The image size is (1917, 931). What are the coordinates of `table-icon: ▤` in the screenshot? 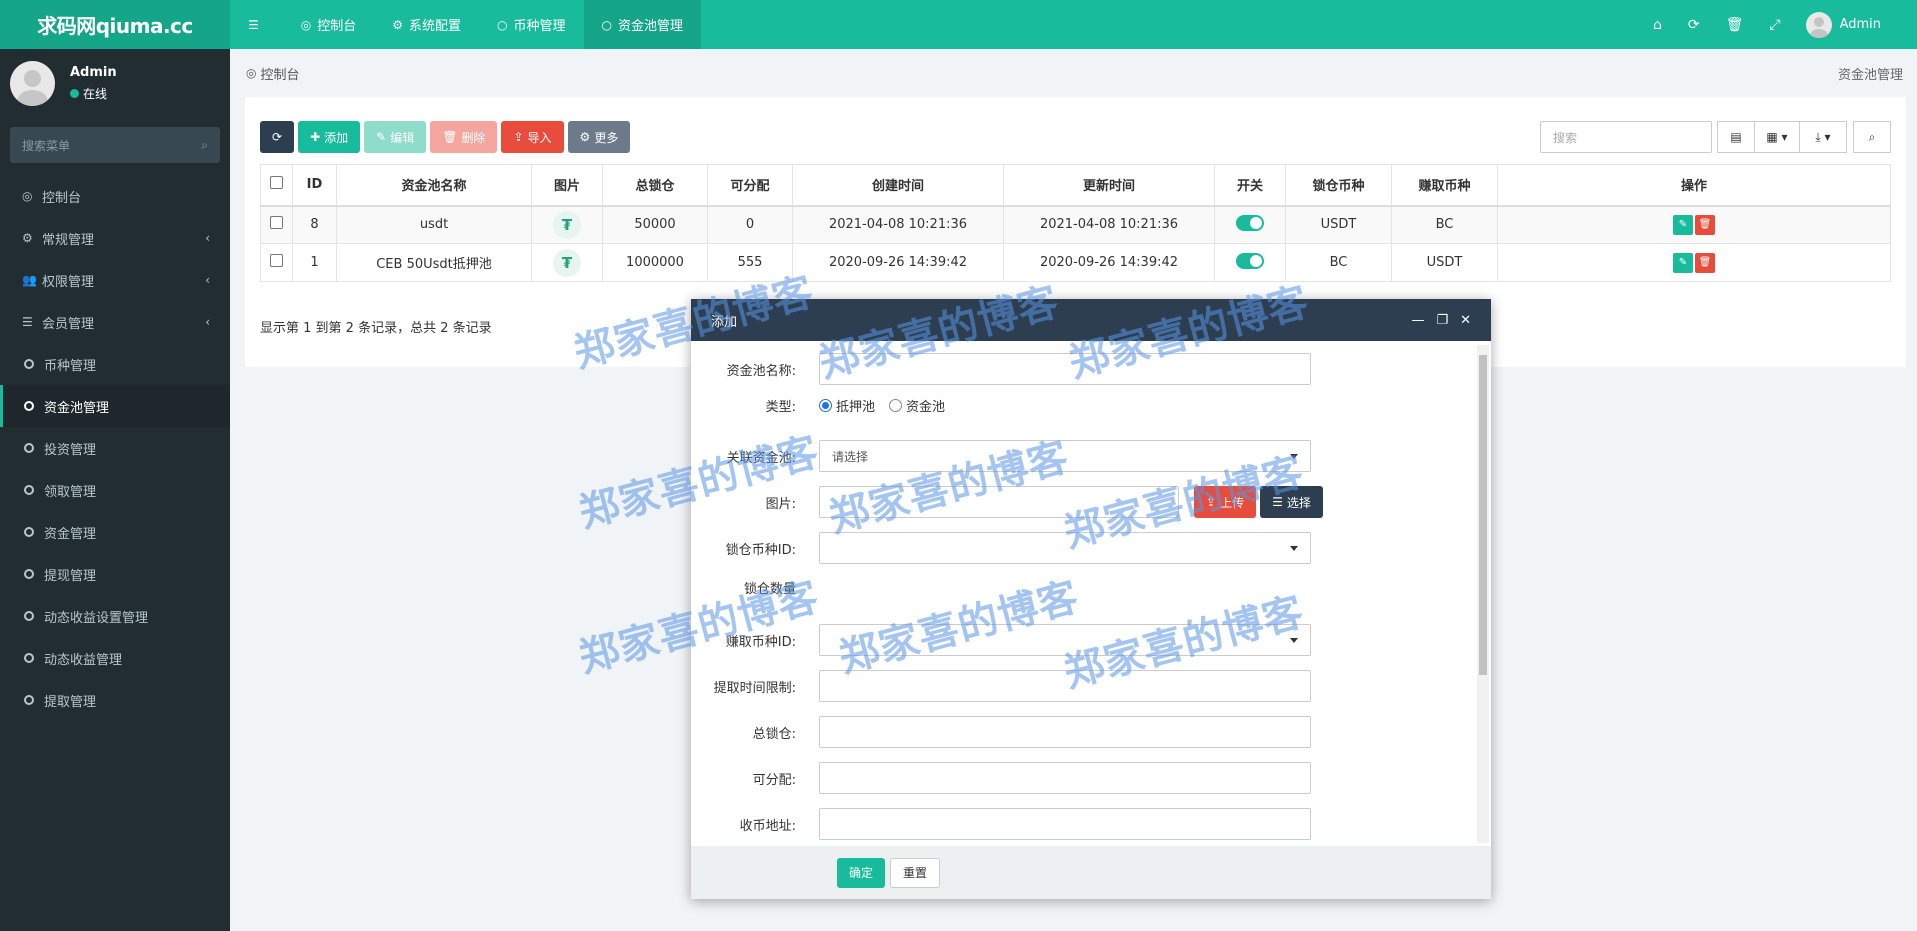 It's located at (1736, 137).